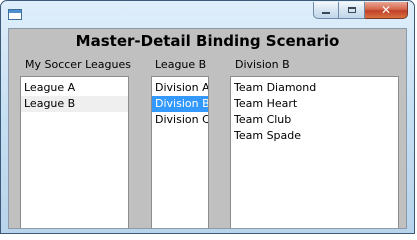  Describe the element at coordinates (180, 104) in the screenshot. I see `list-item-division-b: Division B` at that location.